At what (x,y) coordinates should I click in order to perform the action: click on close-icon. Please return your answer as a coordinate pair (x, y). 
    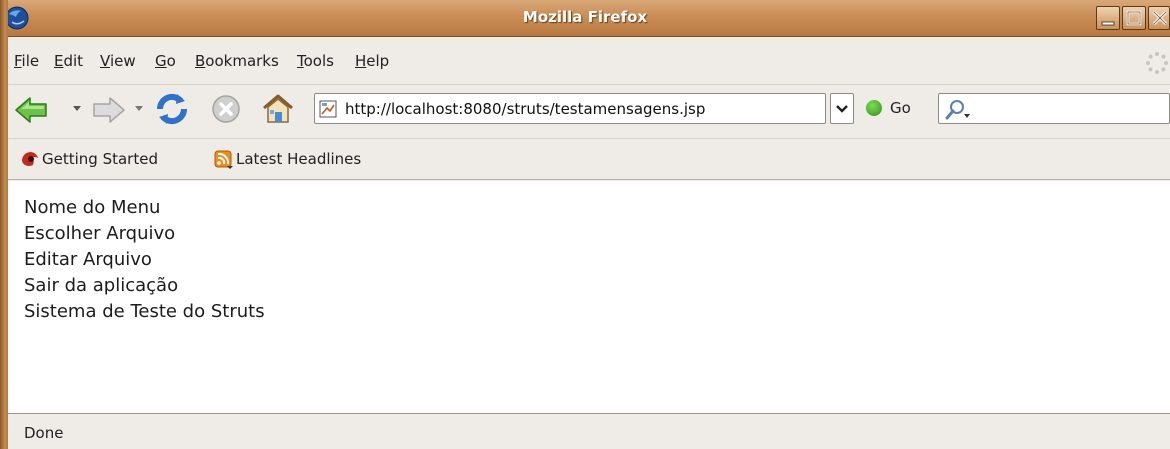
    Looking at the image, I should click on (1160, 18).